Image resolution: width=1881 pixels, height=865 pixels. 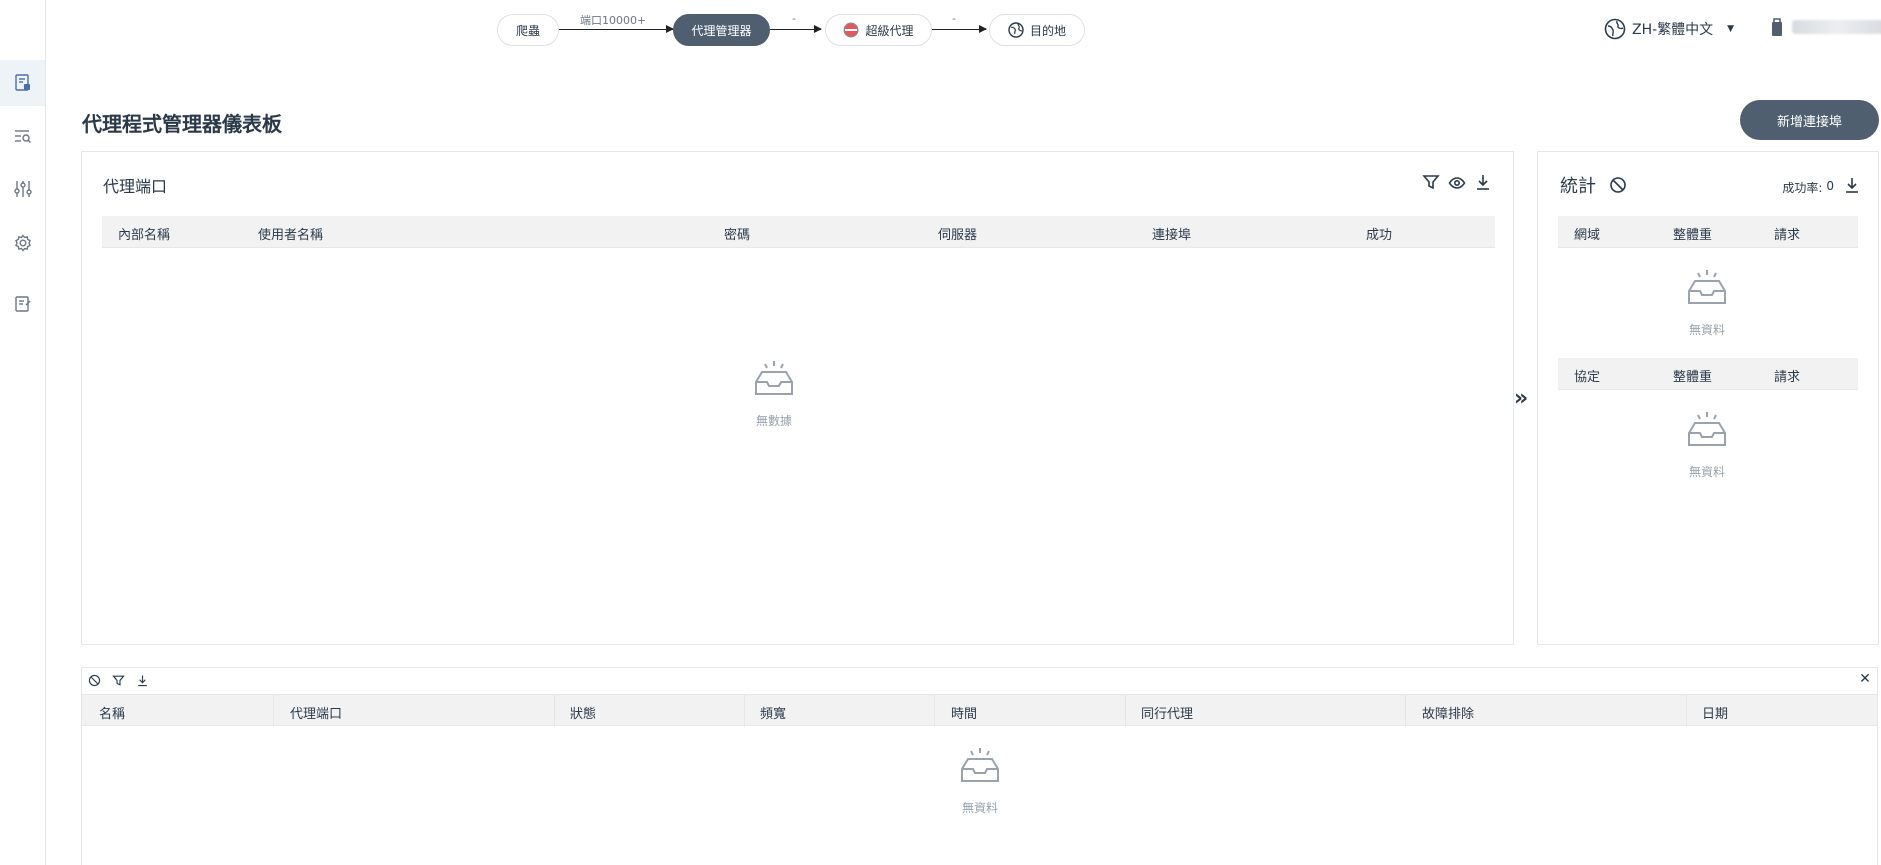 What do you see at coordinates (1379, 233) in the screenshot?
I see `column-header: 成功` at bounding box center [1379, 233].